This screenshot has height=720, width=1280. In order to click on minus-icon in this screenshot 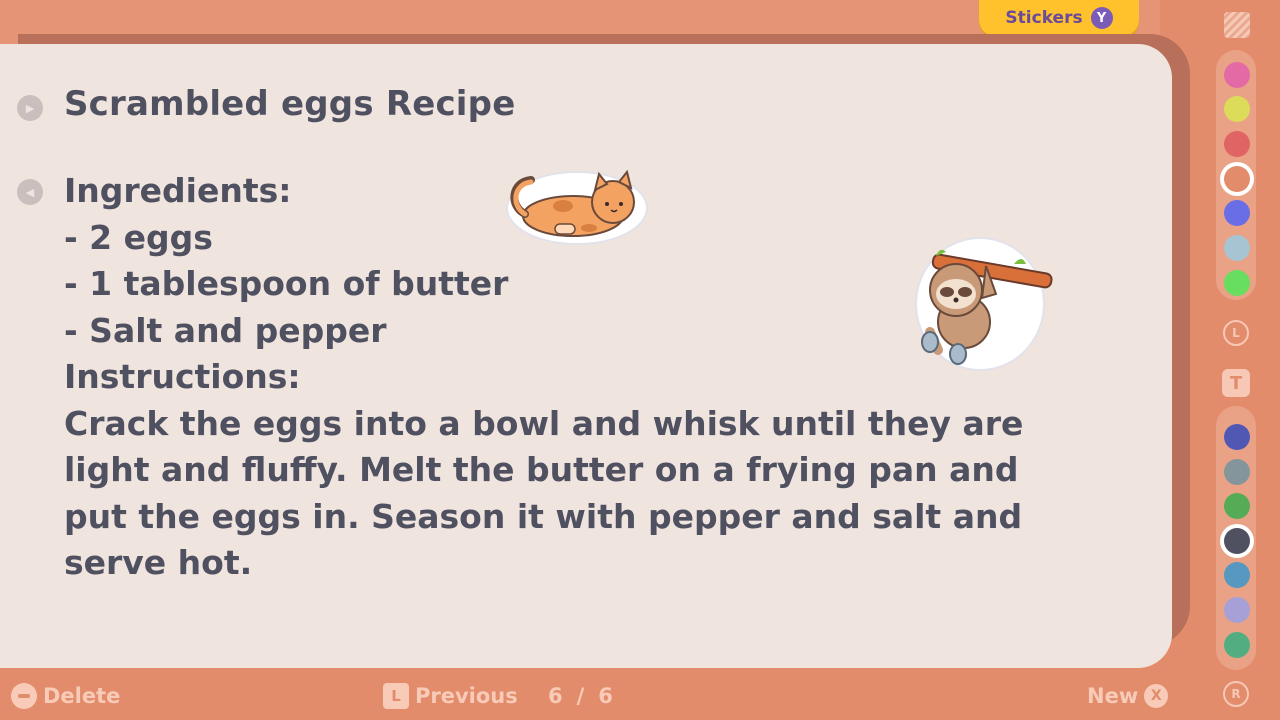, I will do `click(24, 696)`.